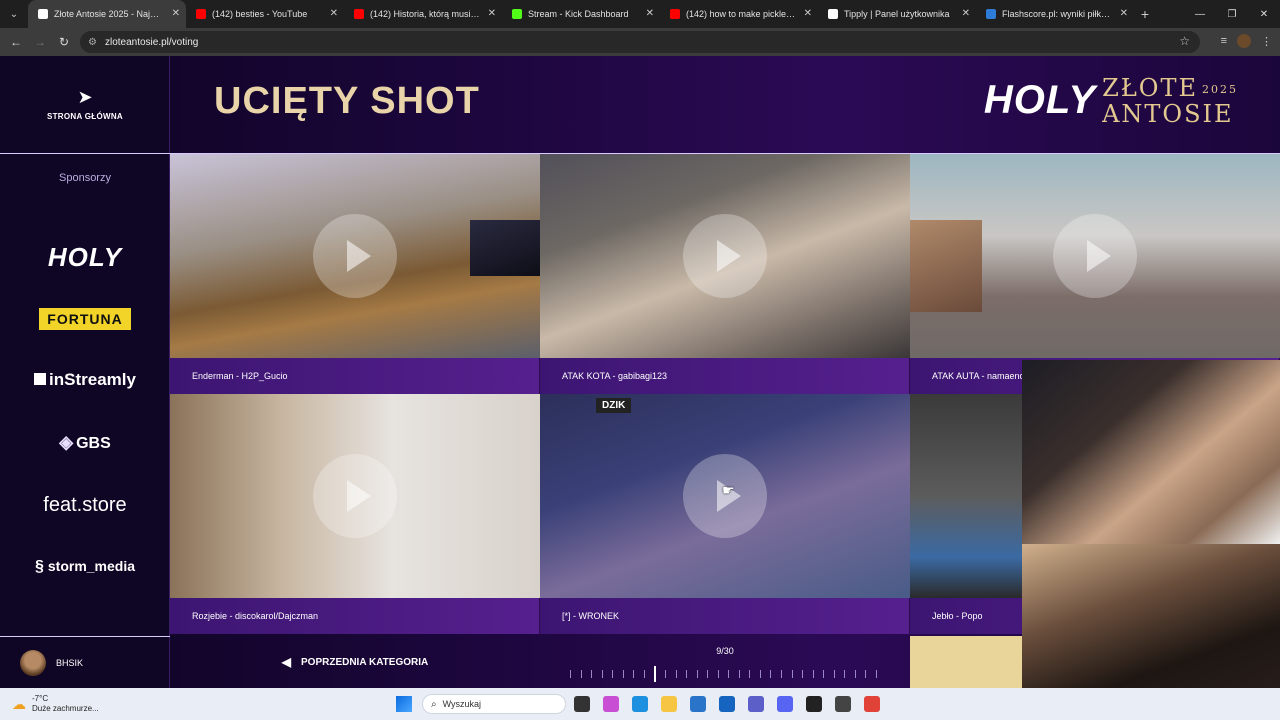 This screenshot has width=1280, height=720. What do you see at coordinates (16, 42) in the screenshot?
I see `back-icon: ←` at bounding box center [16, 42].